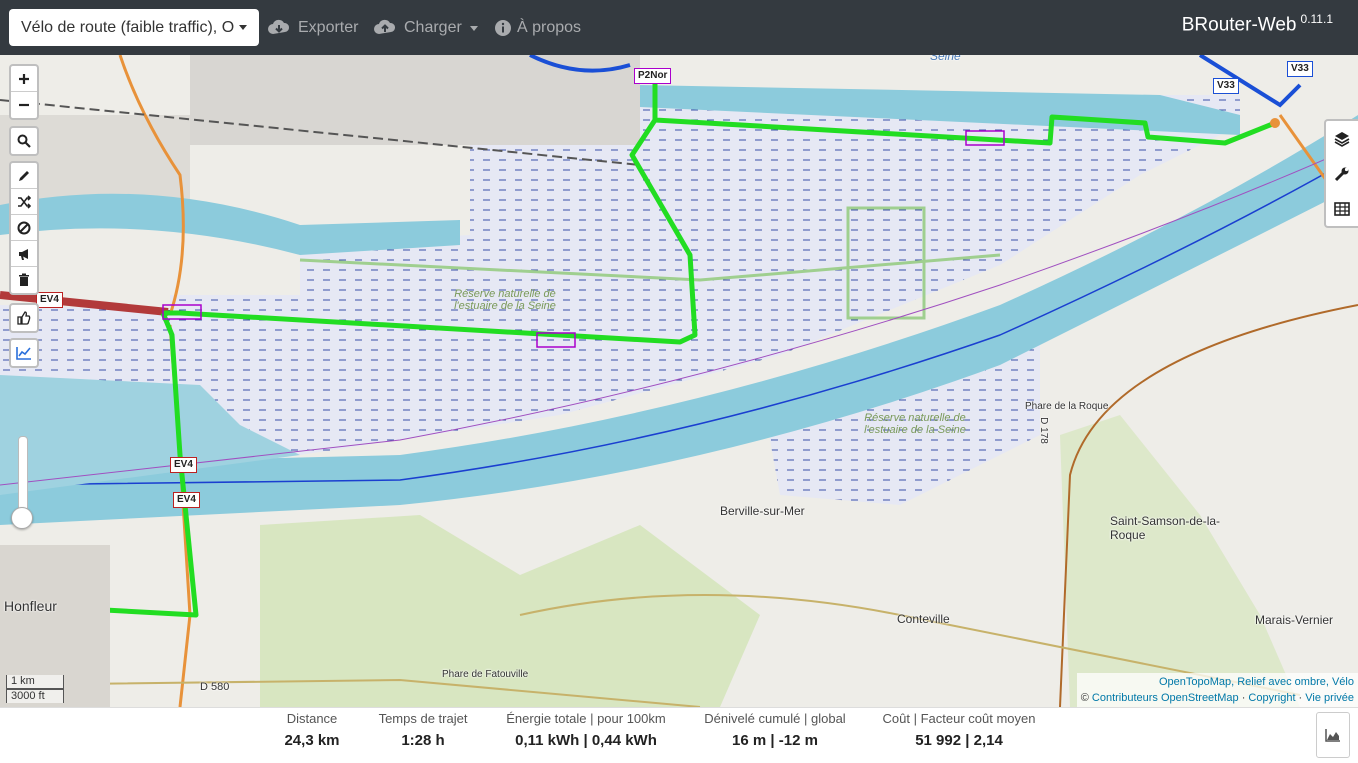  I want to click on search-button, so click(24, 141).